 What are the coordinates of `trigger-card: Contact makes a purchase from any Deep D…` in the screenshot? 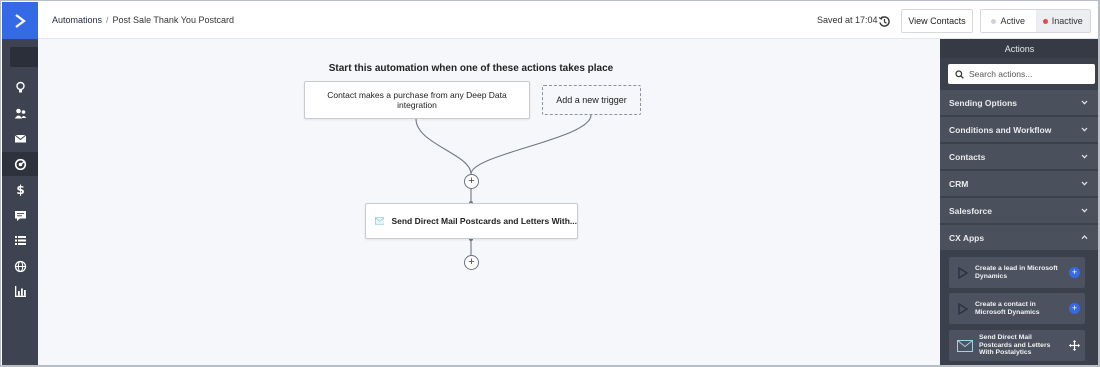 It's located at (417, 100).